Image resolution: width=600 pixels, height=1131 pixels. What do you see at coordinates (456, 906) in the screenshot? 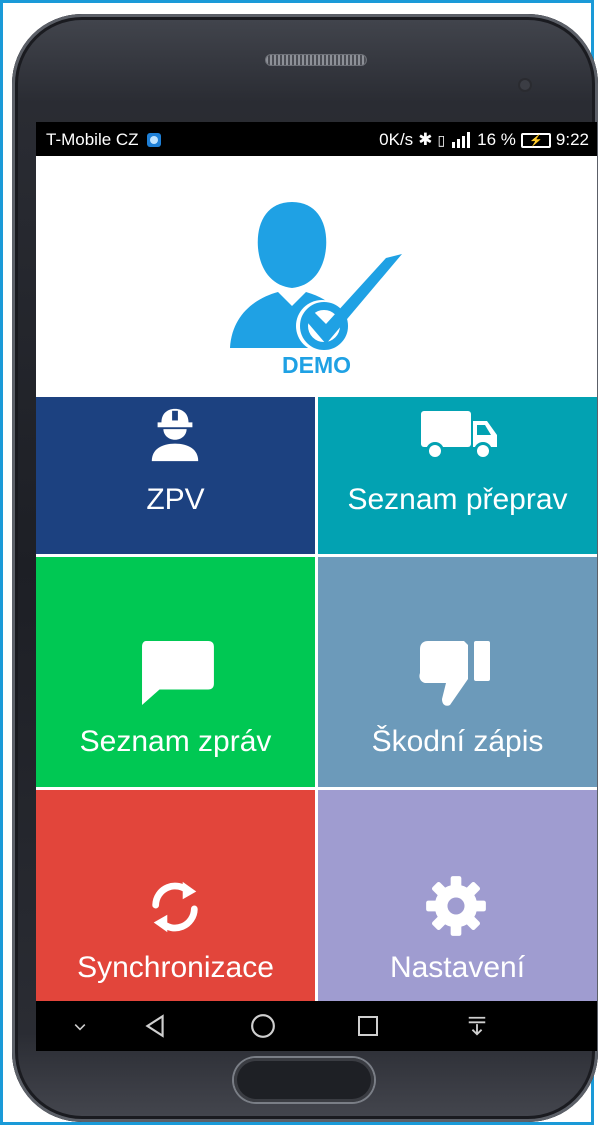
I see `gear-icon` at bounding box center [456, 906].